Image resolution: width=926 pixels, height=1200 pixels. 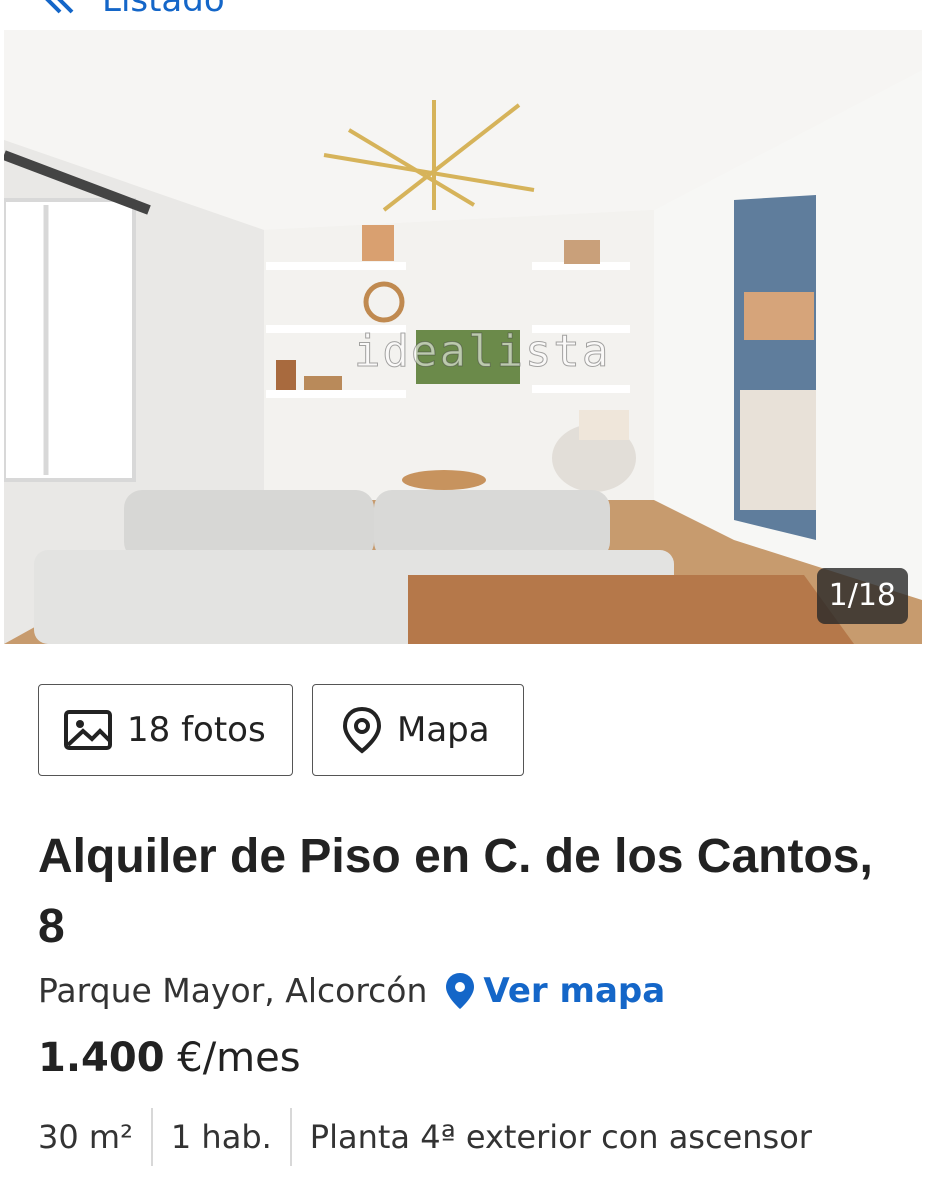 I want to click on photos-button-label: 18 fotos, so click(x=196, y=730).